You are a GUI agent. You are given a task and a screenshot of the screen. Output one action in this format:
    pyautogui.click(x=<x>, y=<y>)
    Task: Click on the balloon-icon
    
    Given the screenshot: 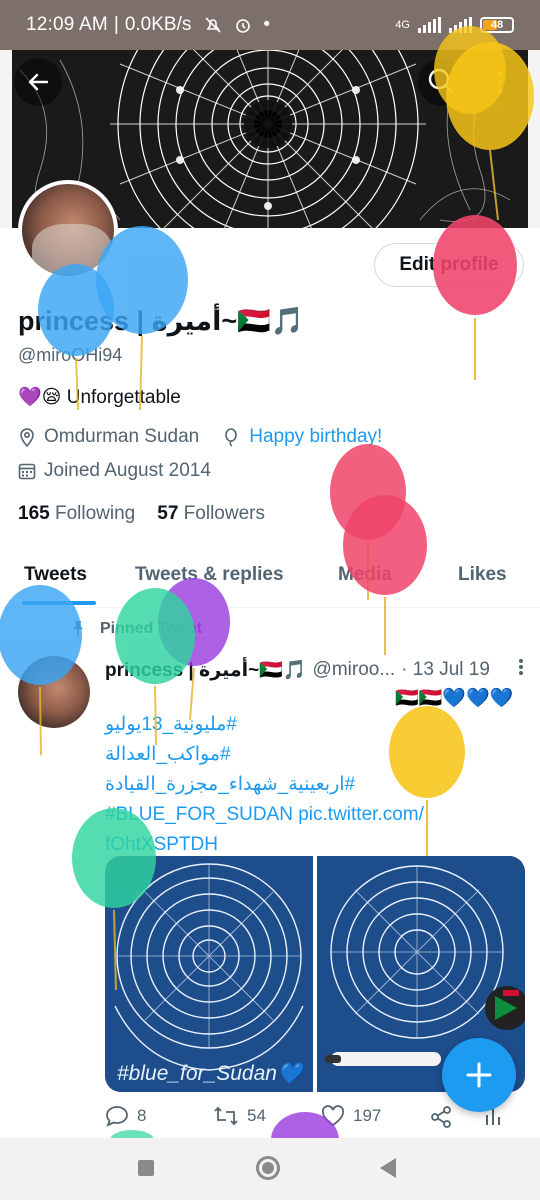 What is the action you would take?
    pyautogui.click(x=231, y=437)
    